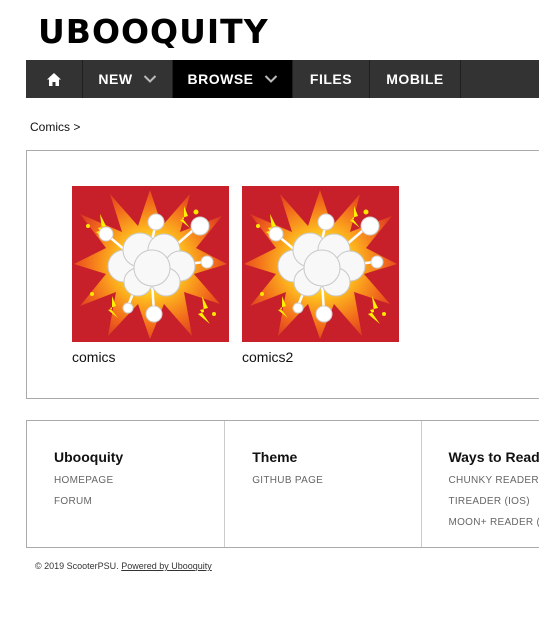 This screenshot has height=637, width=539. I want to click on footer-column-theme: Theme GITHUB PAGE, so click(322, 484).